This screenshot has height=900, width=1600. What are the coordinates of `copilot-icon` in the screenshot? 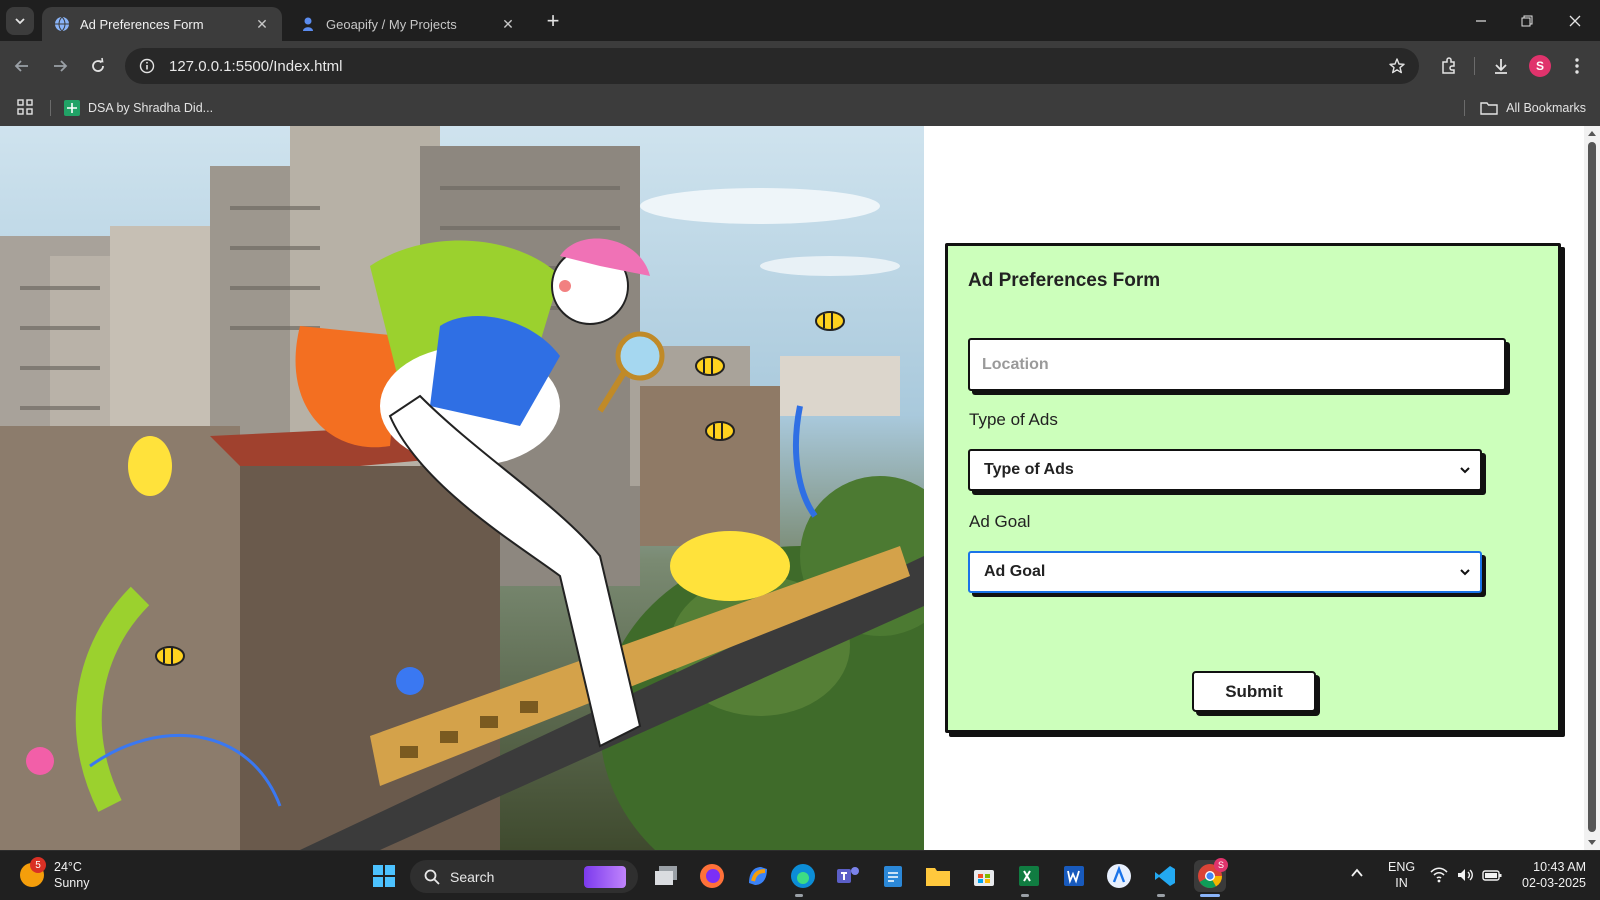 It's located at (758, 876).